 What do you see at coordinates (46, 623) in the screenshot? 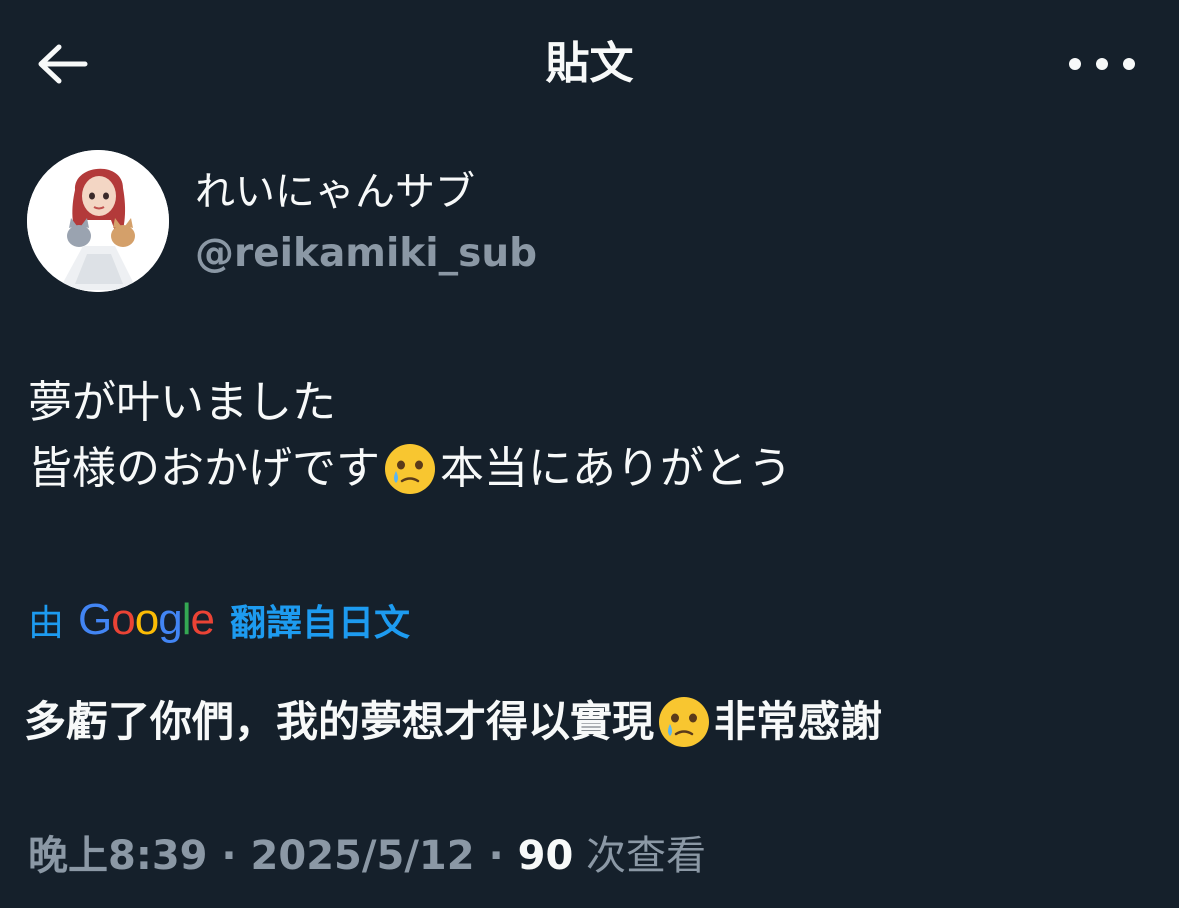
I see `translation-by-label: 由` at bounding box center [46, 623].